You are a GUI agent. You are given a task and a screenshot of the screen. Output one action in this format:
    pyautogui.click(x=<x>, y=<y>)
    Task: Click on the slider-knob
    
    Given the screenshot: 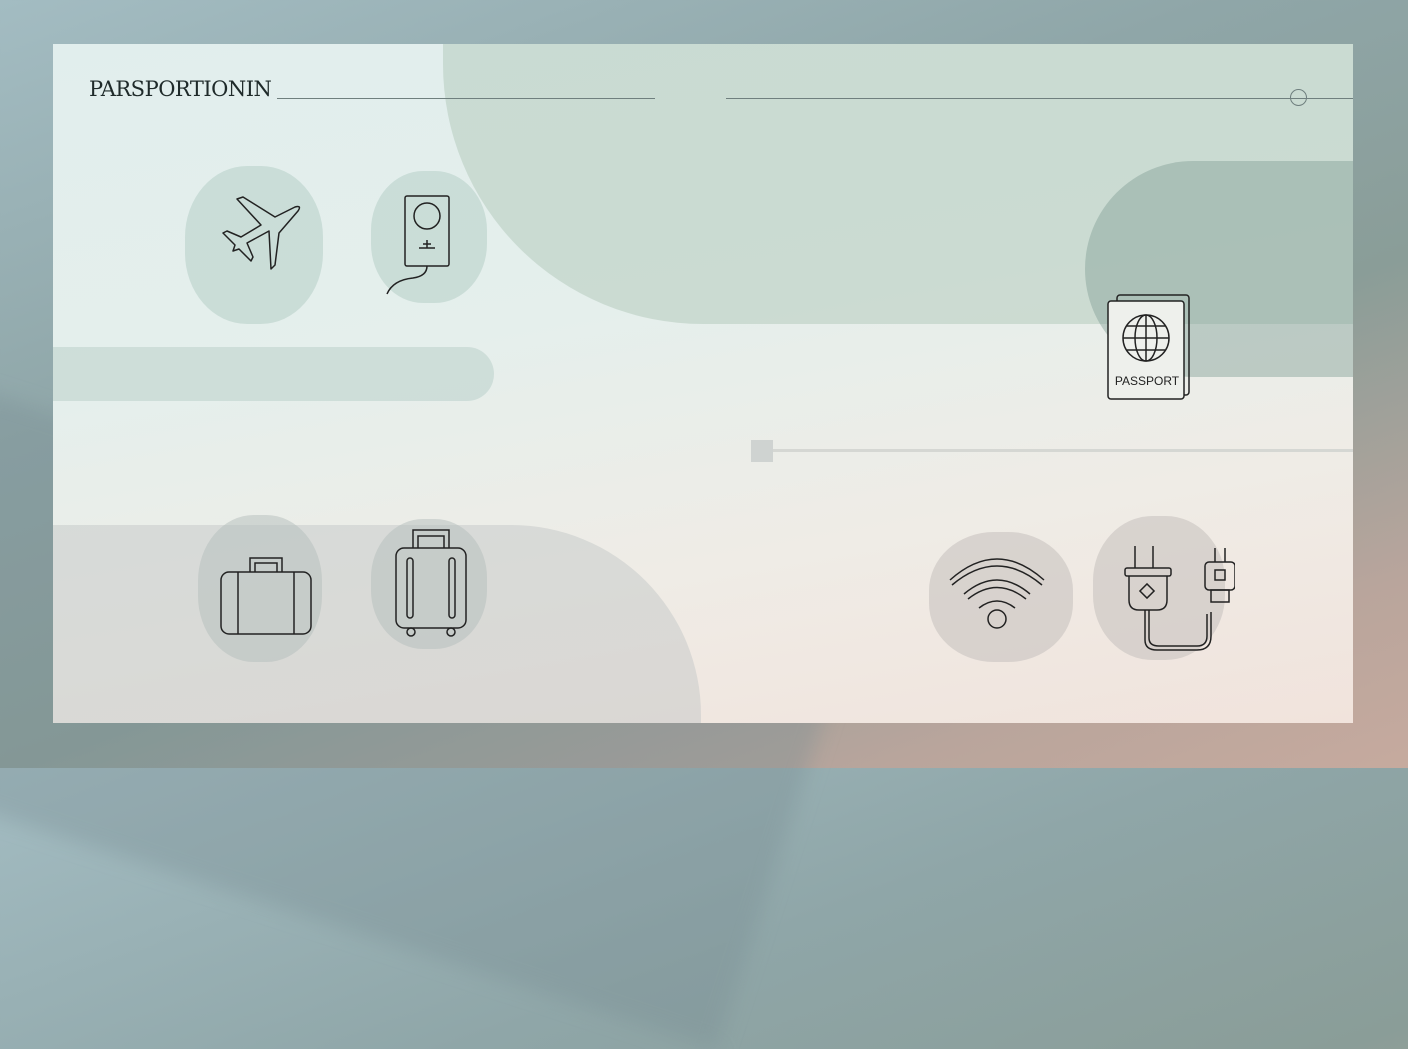 What is the action you would take?
    pyautogui.click(x=1298, y=97)
    